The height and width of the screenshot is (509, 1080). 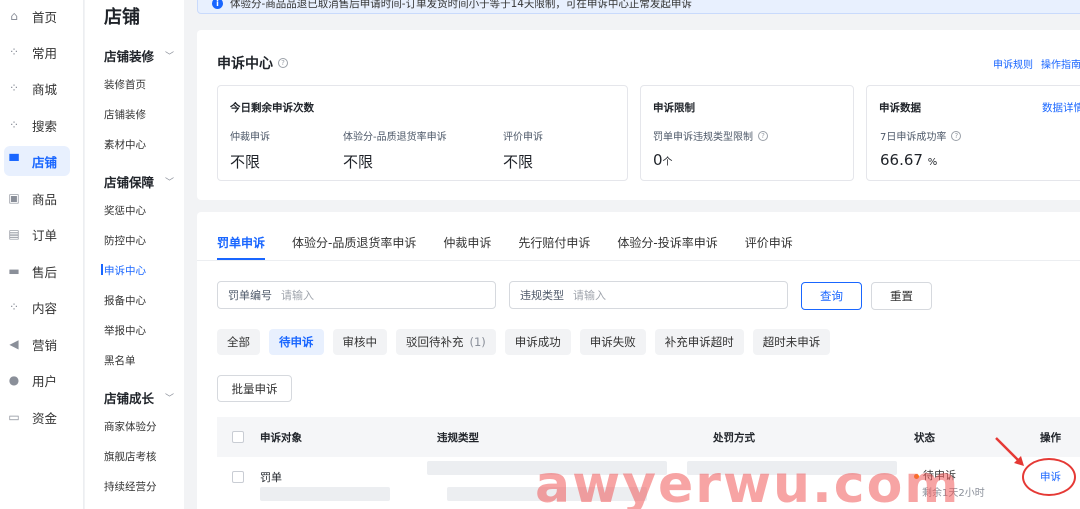 I want to click on data-detail-link: 数据详情, so click(x=1061, y=107).